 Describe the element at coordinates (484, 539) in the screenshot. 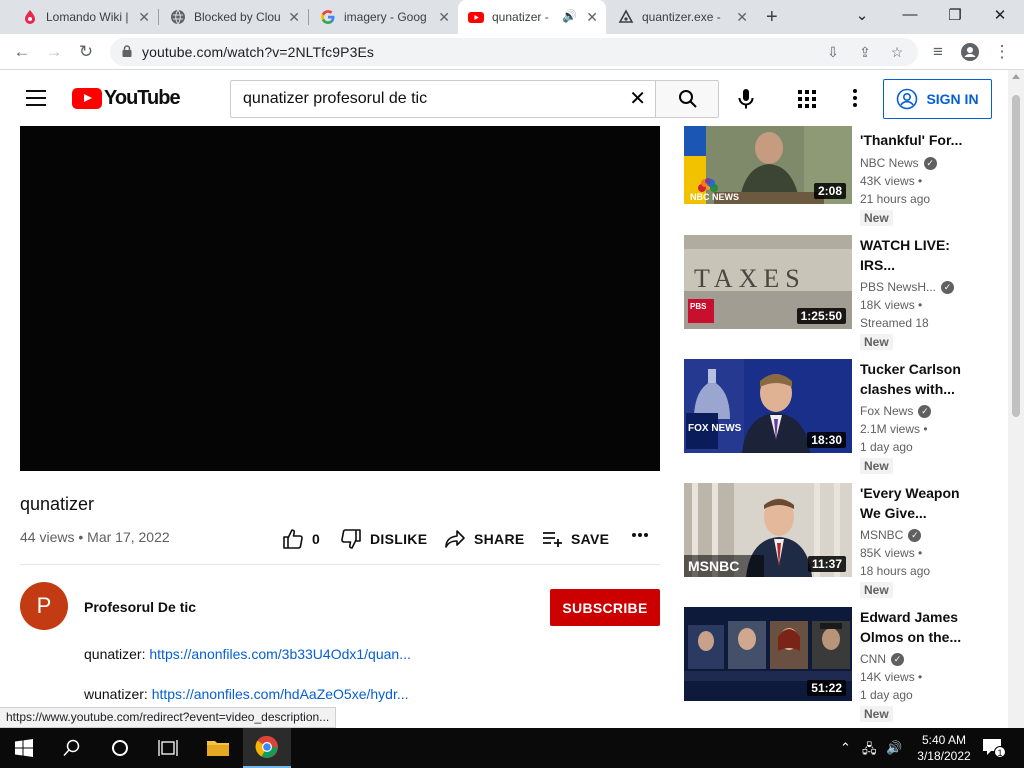

I see `share-button: SHARE` at that location.